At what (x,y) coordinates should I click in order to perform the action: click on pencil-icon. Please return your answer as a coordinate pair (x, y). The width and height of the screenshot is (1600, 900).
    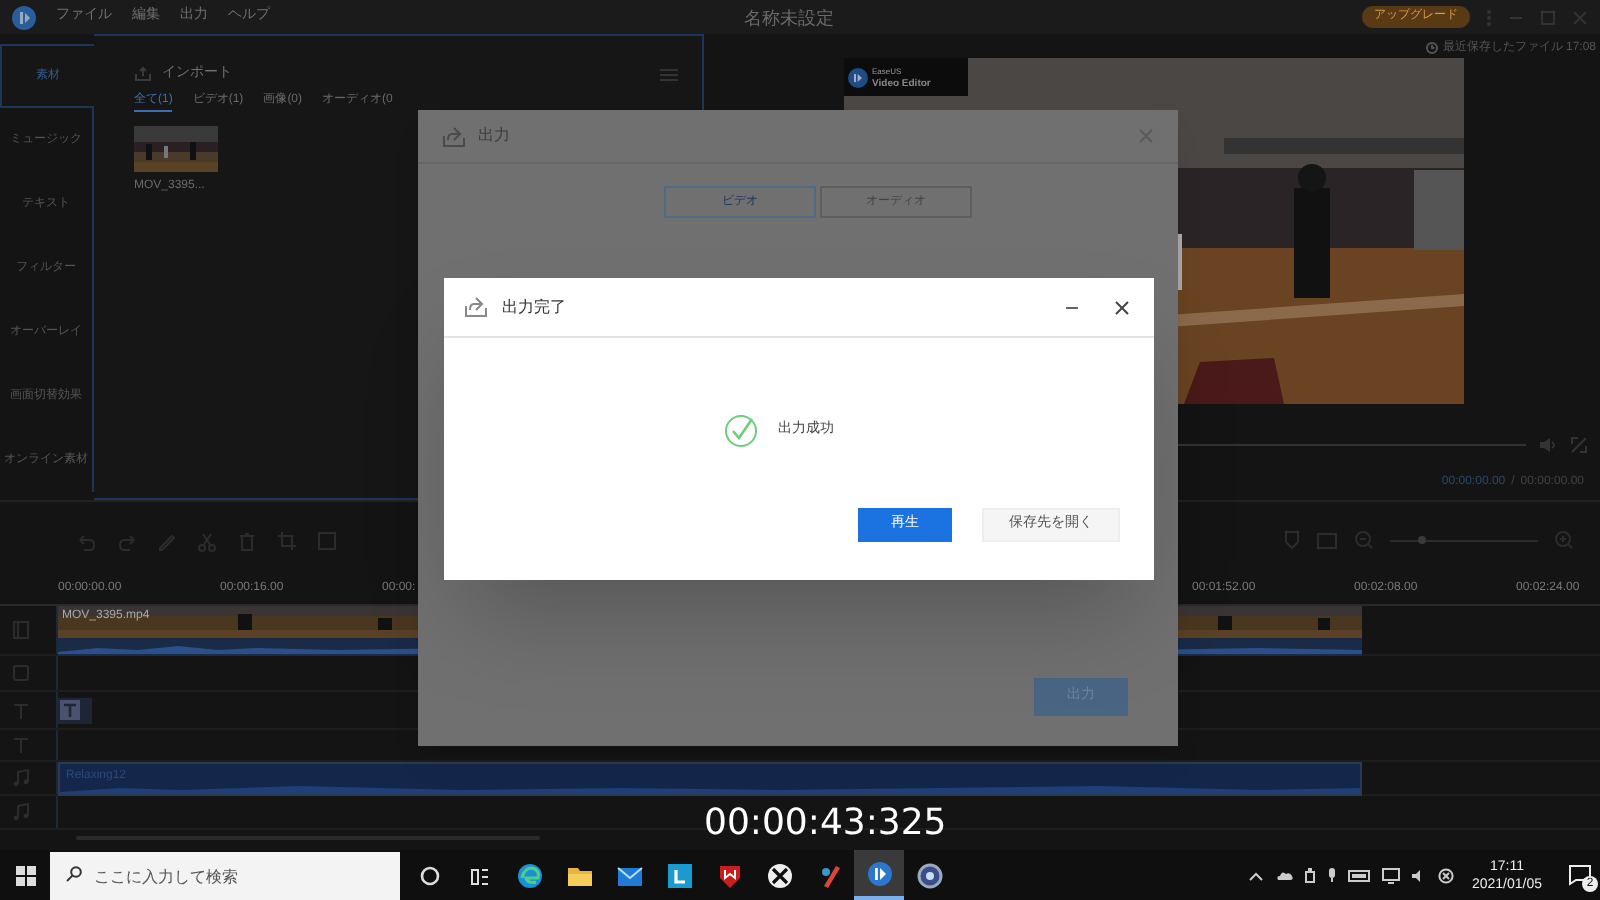
    Looking at the image, I should click on (167, 540).